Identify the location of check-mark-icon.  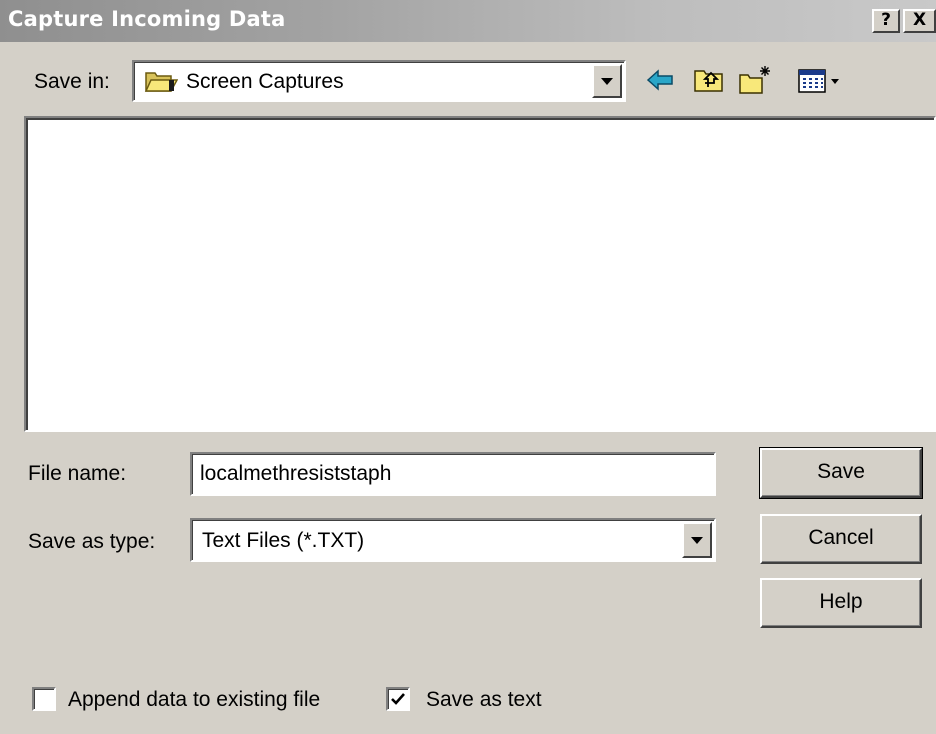
(398, 699).